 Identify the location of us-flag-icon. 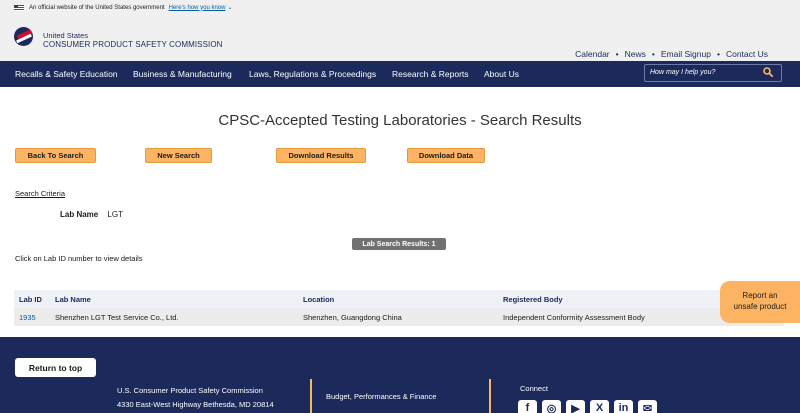
(19, 7).